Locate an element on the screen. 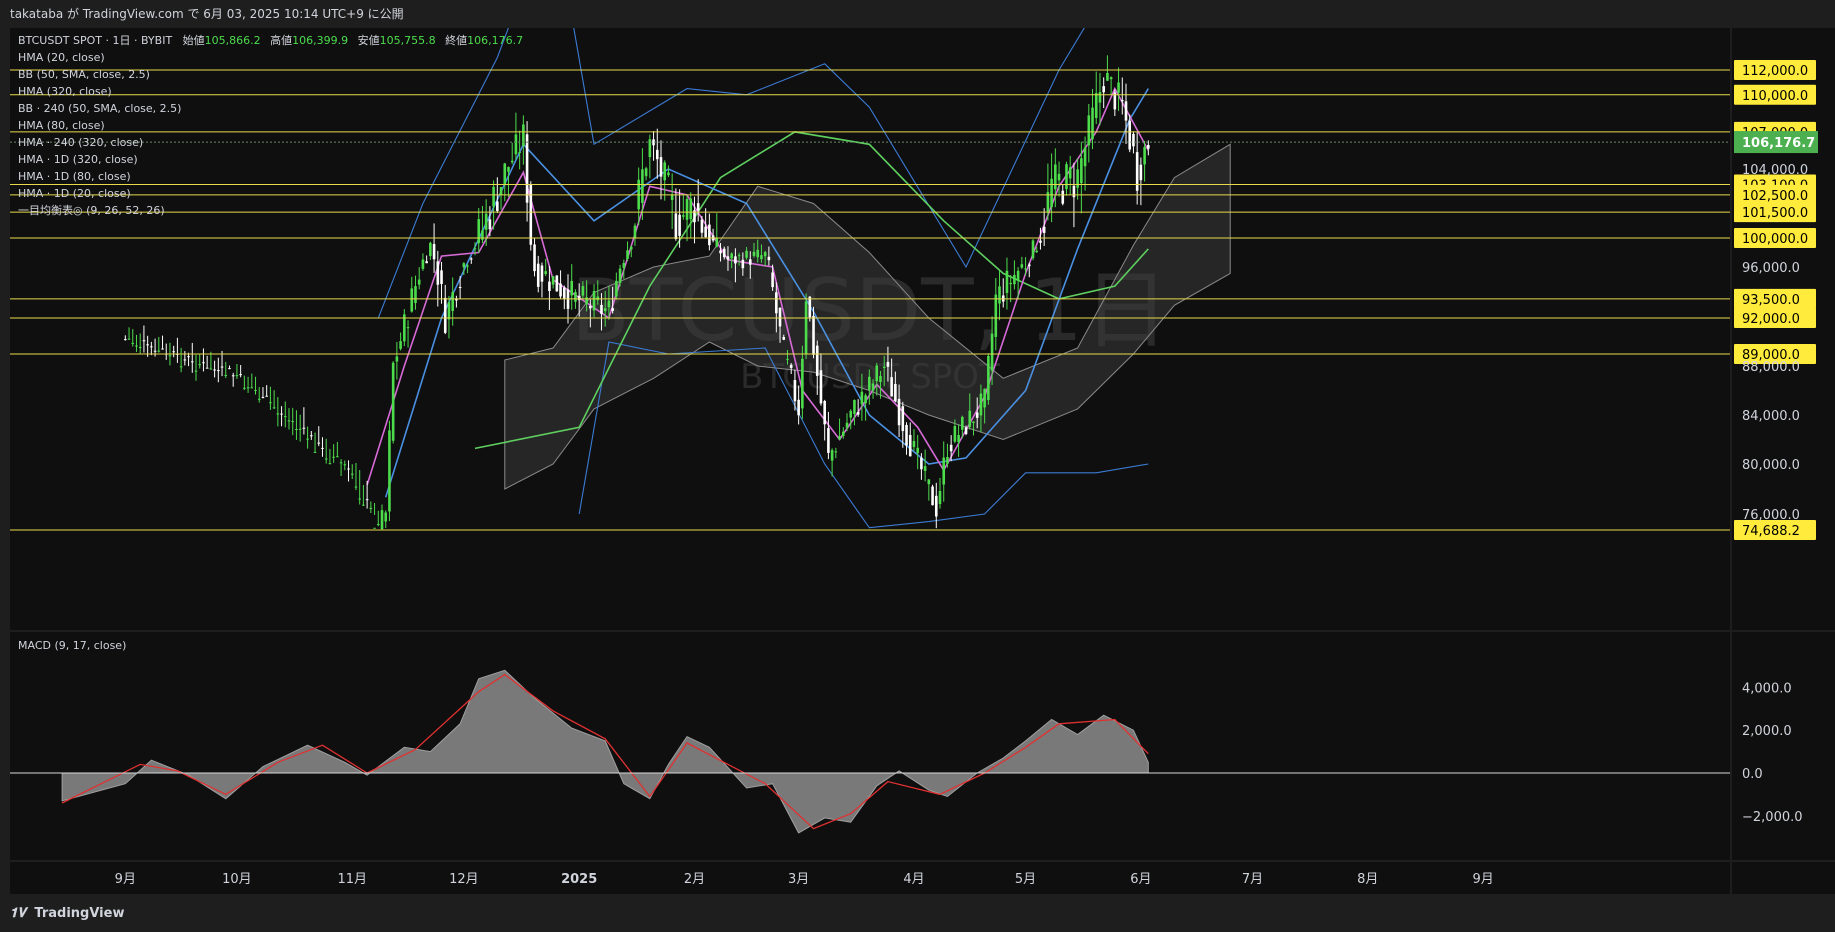 The height and width of the screenshot is (932, 1835). price-tick-label: 76,000.0 is located at coordinates (1771, 515).